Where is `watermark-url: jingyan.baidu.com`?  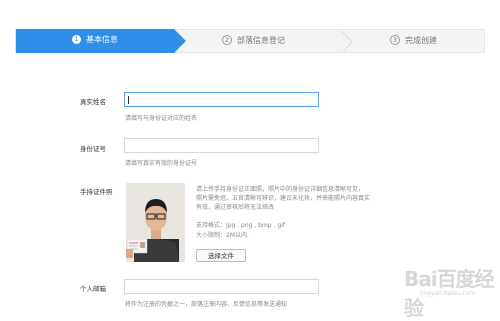 watermark-url: jingyan.baidu.com is located at coordinates (448, 293).